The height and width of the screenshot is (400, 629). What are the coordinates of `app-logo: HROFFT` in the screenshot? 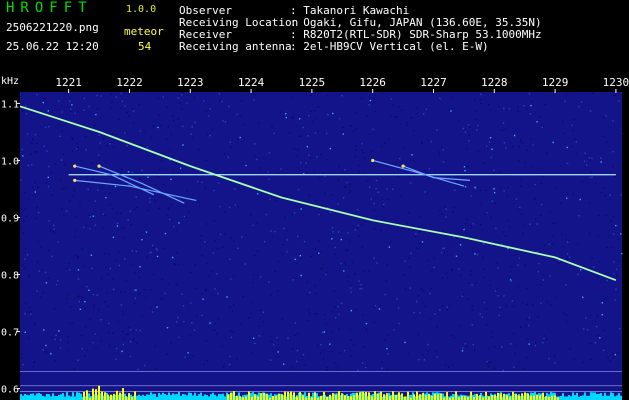 It's located at (49, 8).